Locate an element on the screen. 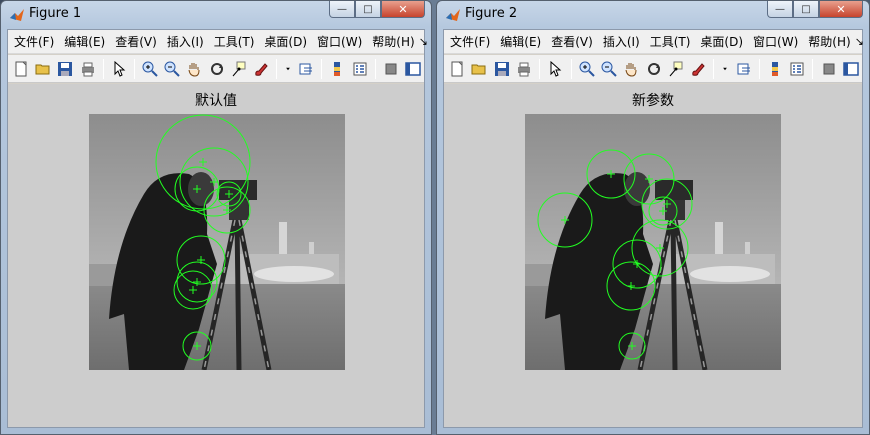 The height and width of the screenshot is (435, 870). new-figure-icon is located at coordinates (457, 68).